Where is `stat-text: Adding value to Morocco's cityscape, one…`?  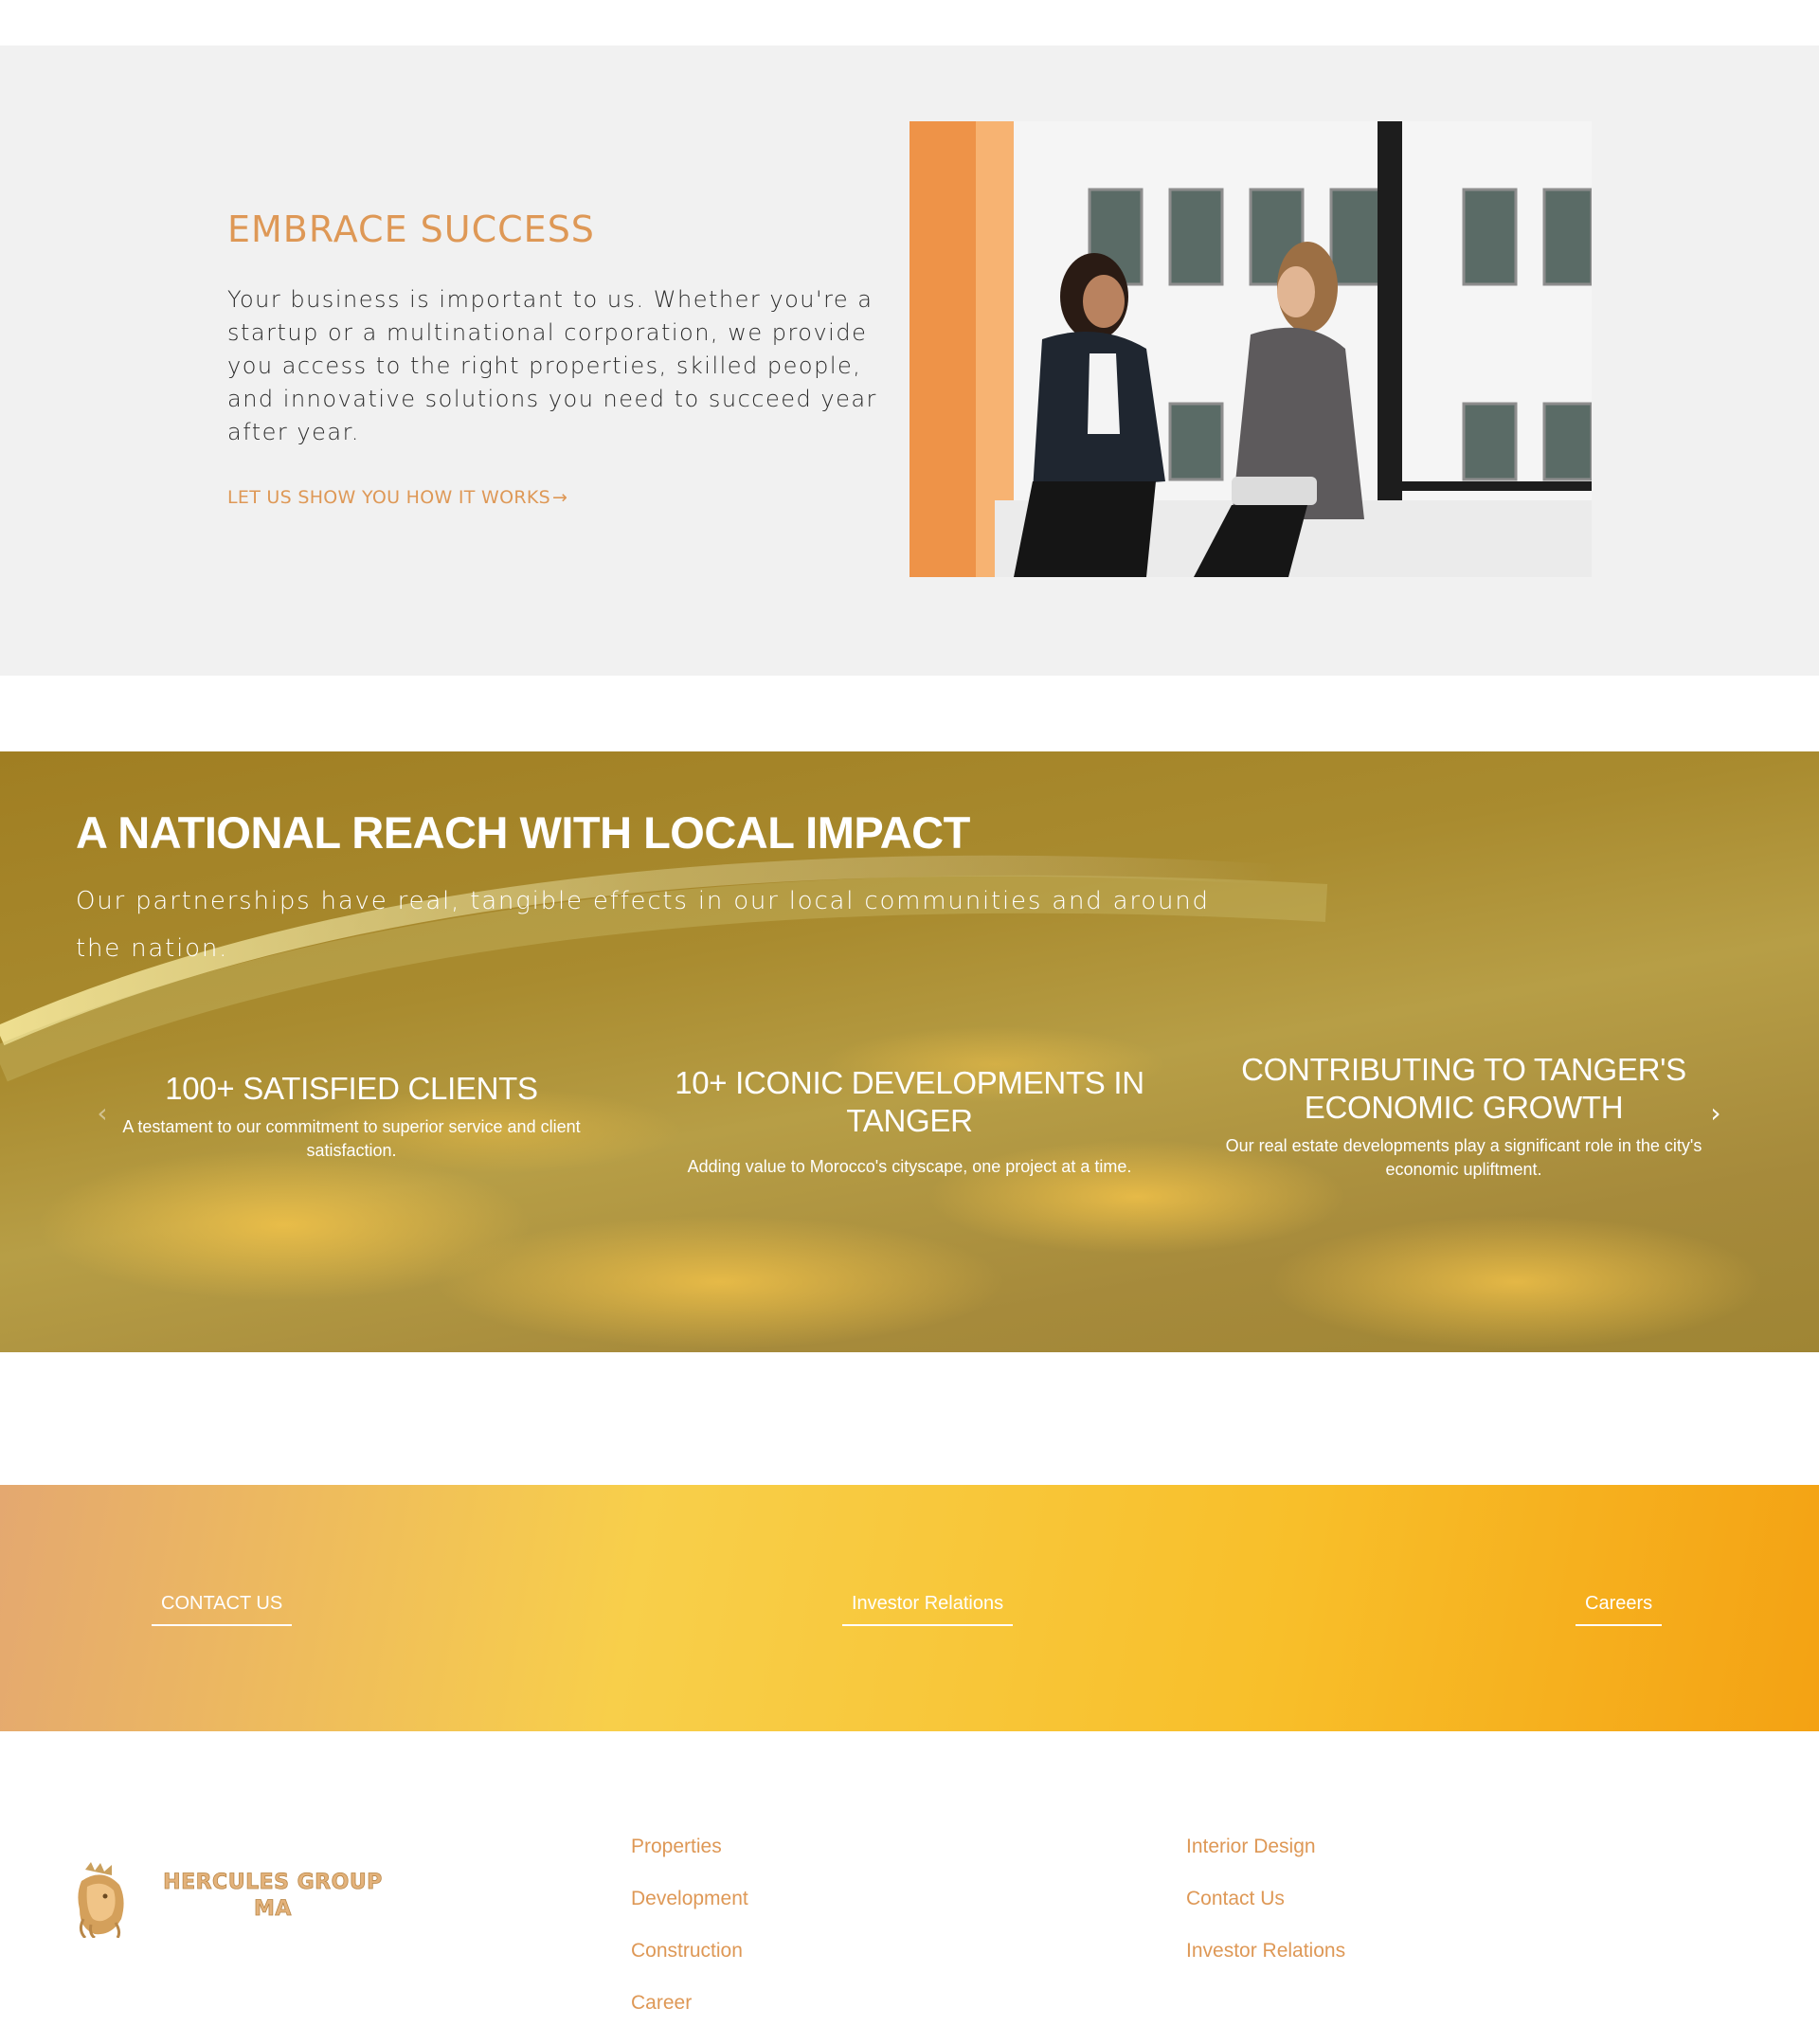 stat-text: Adding value to Morocco's cityscape, one… is located at coordinates (909, 1166).